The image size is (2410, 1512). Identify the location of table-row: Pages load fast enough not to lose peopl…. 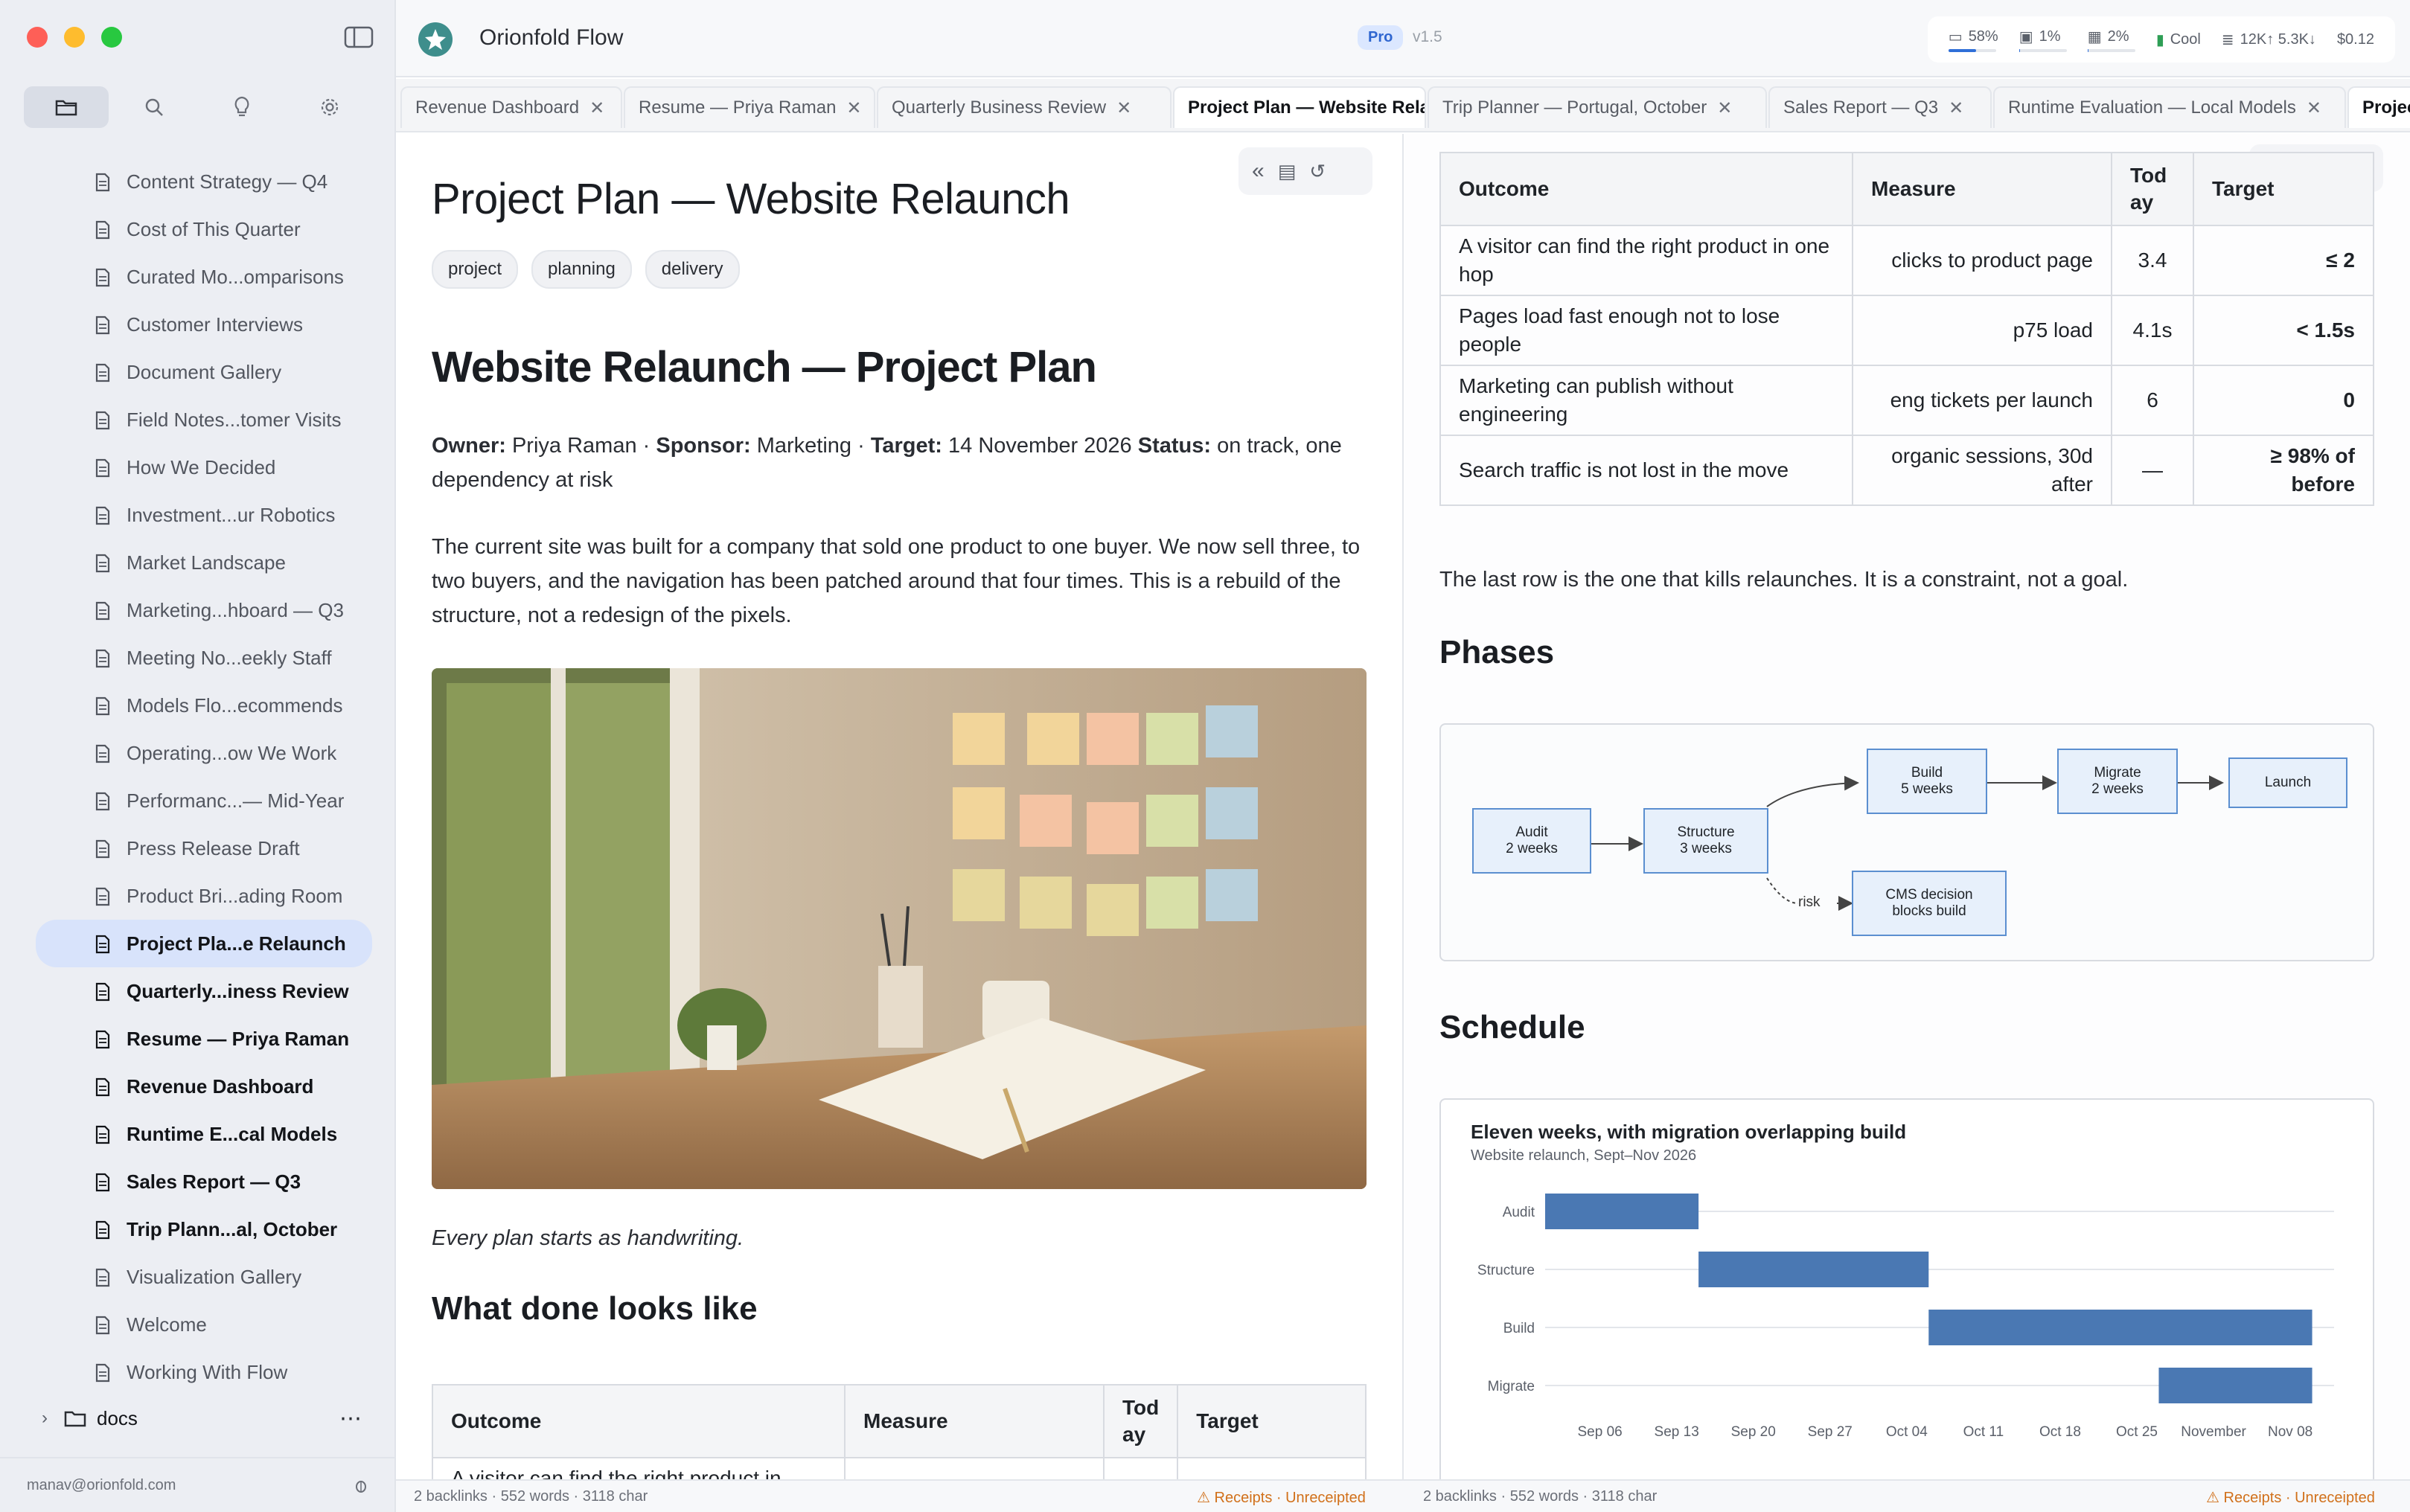
(1906, 330).